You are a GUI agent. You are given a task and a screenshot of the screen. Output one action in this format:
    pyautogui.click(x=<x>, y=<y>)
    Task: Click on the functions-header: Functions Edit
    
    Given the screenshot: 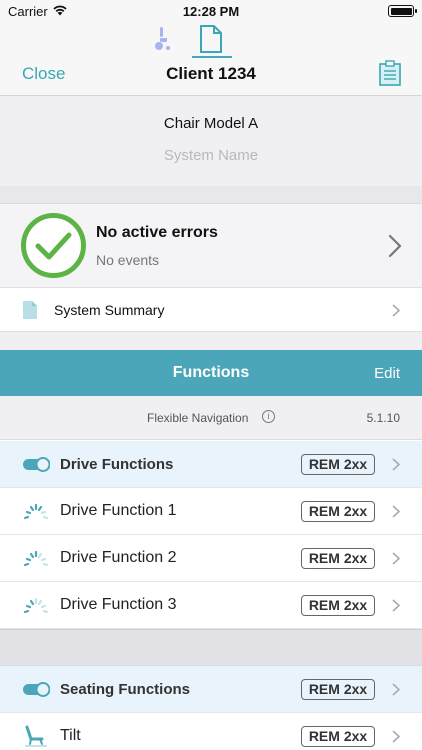 What is the action you would take?
    pyautogui.click(x=211, y=373)
    